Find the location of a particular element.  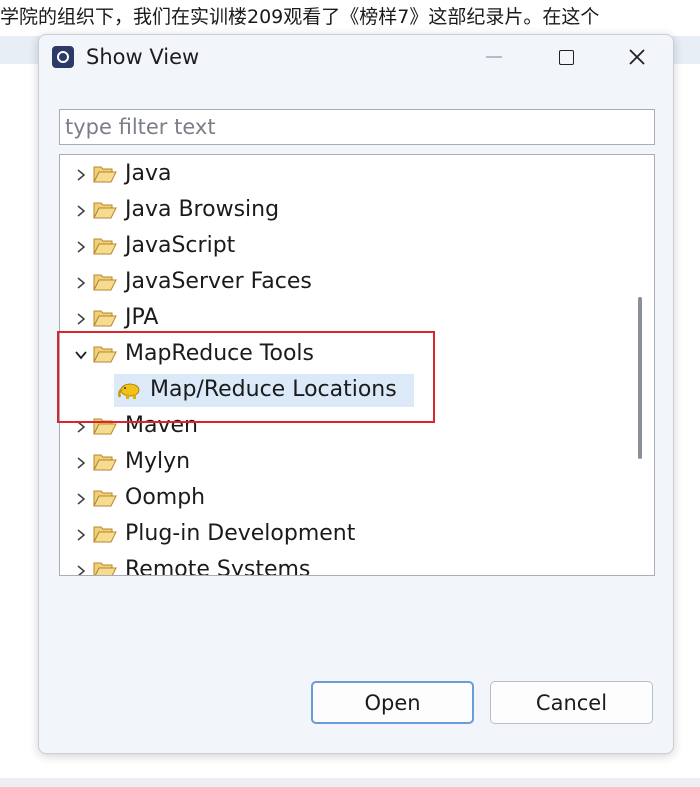

tree-item-label: Plug-in Development is located at coordinates (240, 533).